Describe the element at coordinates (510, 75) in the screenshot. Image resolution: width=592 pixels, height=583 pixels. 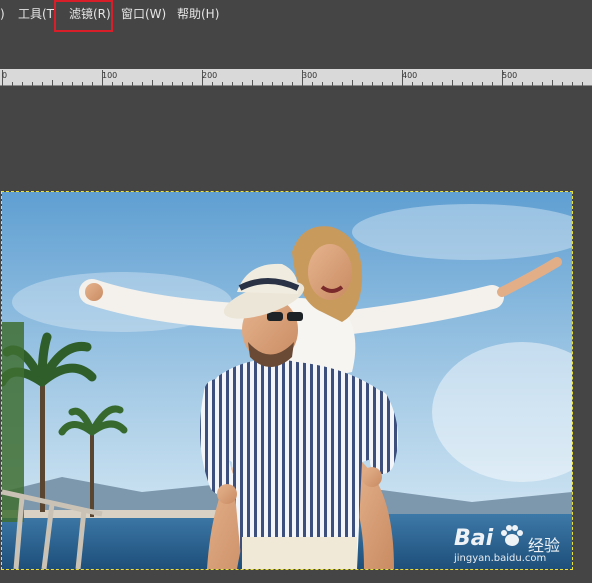
I see `ruler-label-500: 500` at that location.